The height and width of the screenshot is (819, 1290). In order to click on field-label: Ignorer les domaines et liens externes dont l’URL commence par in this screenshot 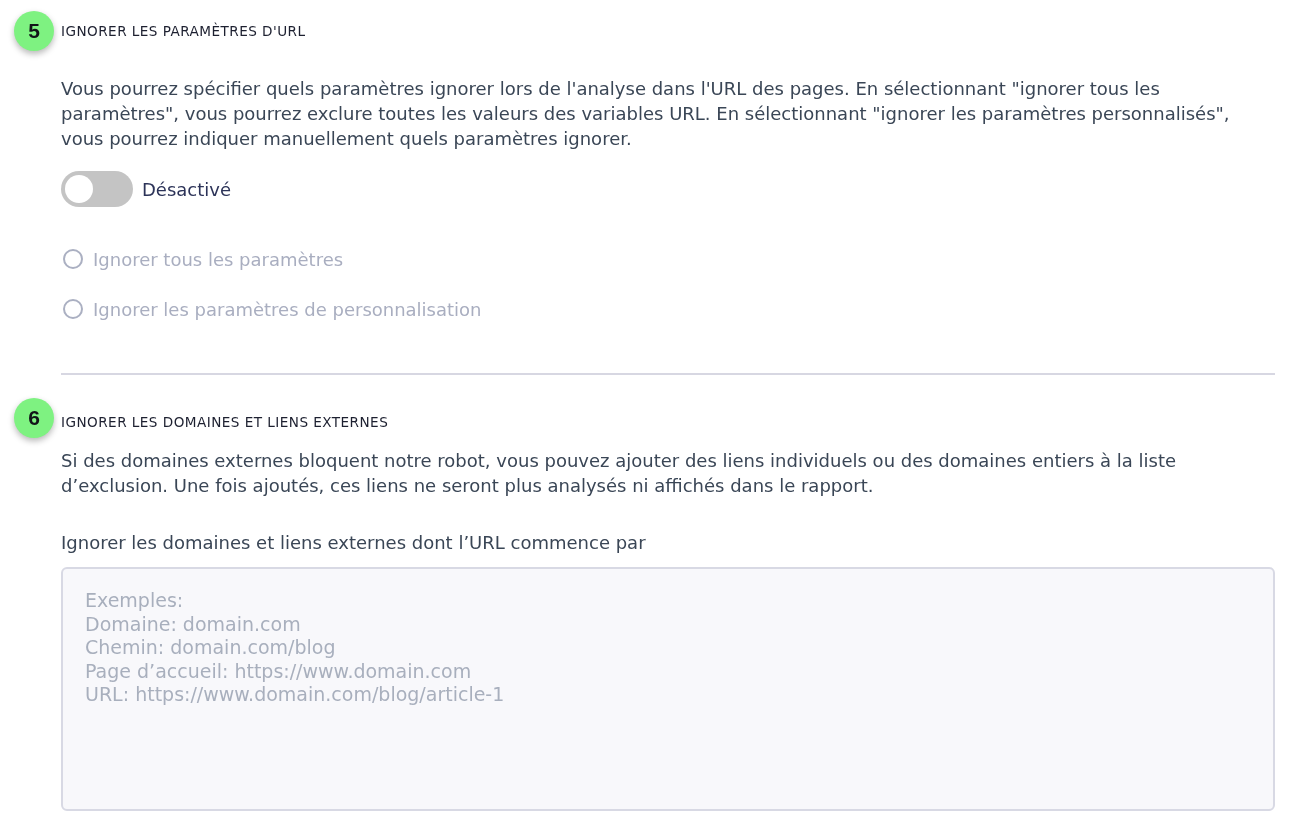, I will do `click(354, 543)`.